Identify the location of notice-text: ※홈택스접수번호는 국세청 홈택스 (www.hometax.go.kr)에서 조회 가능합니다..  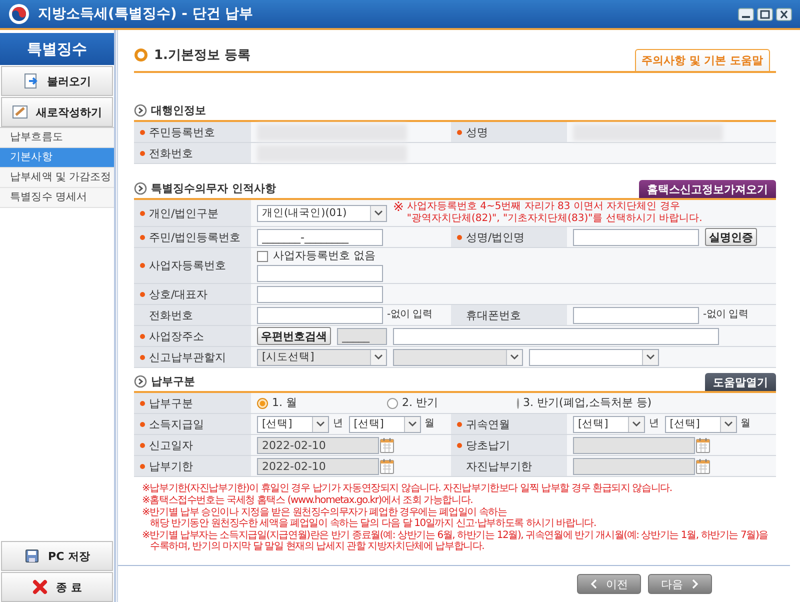
(308, 500).